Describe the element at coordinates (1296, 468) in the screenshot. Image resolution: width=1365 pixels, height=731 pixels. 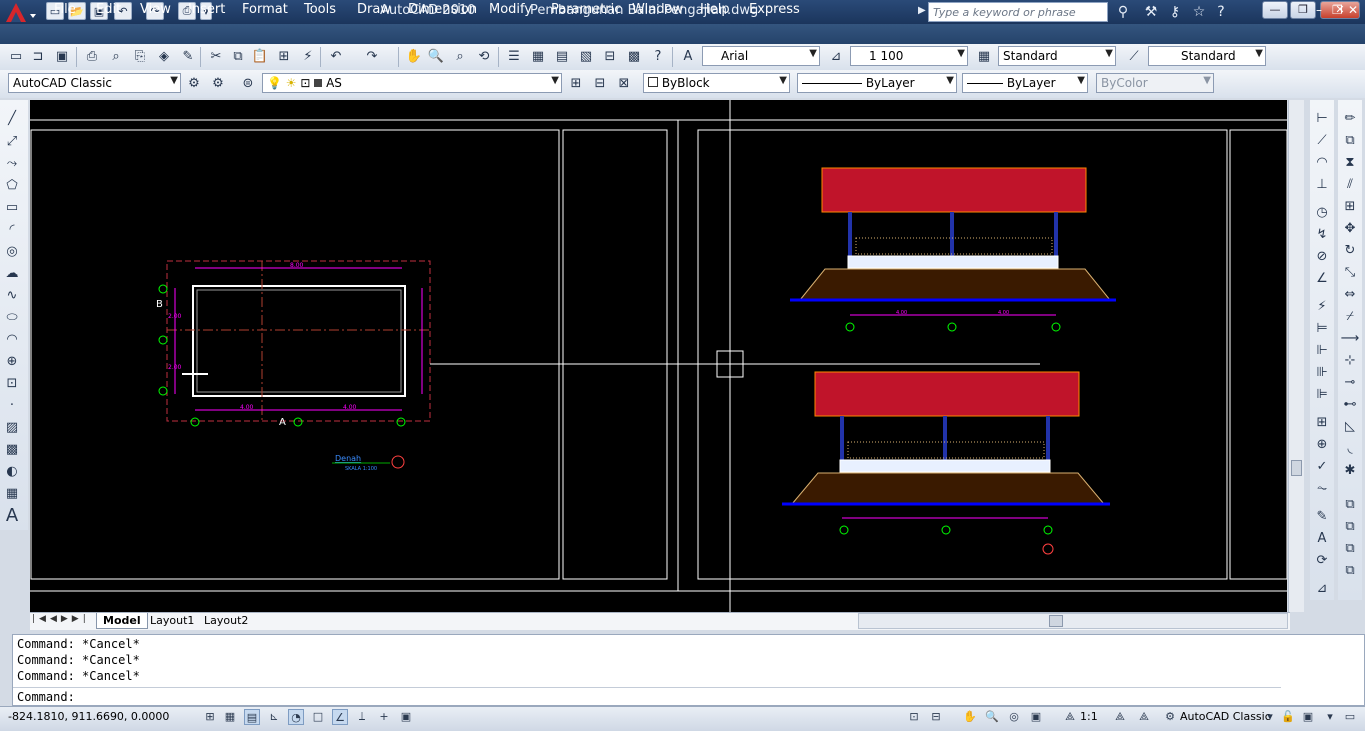
I see `scroll-thumb` at that location.